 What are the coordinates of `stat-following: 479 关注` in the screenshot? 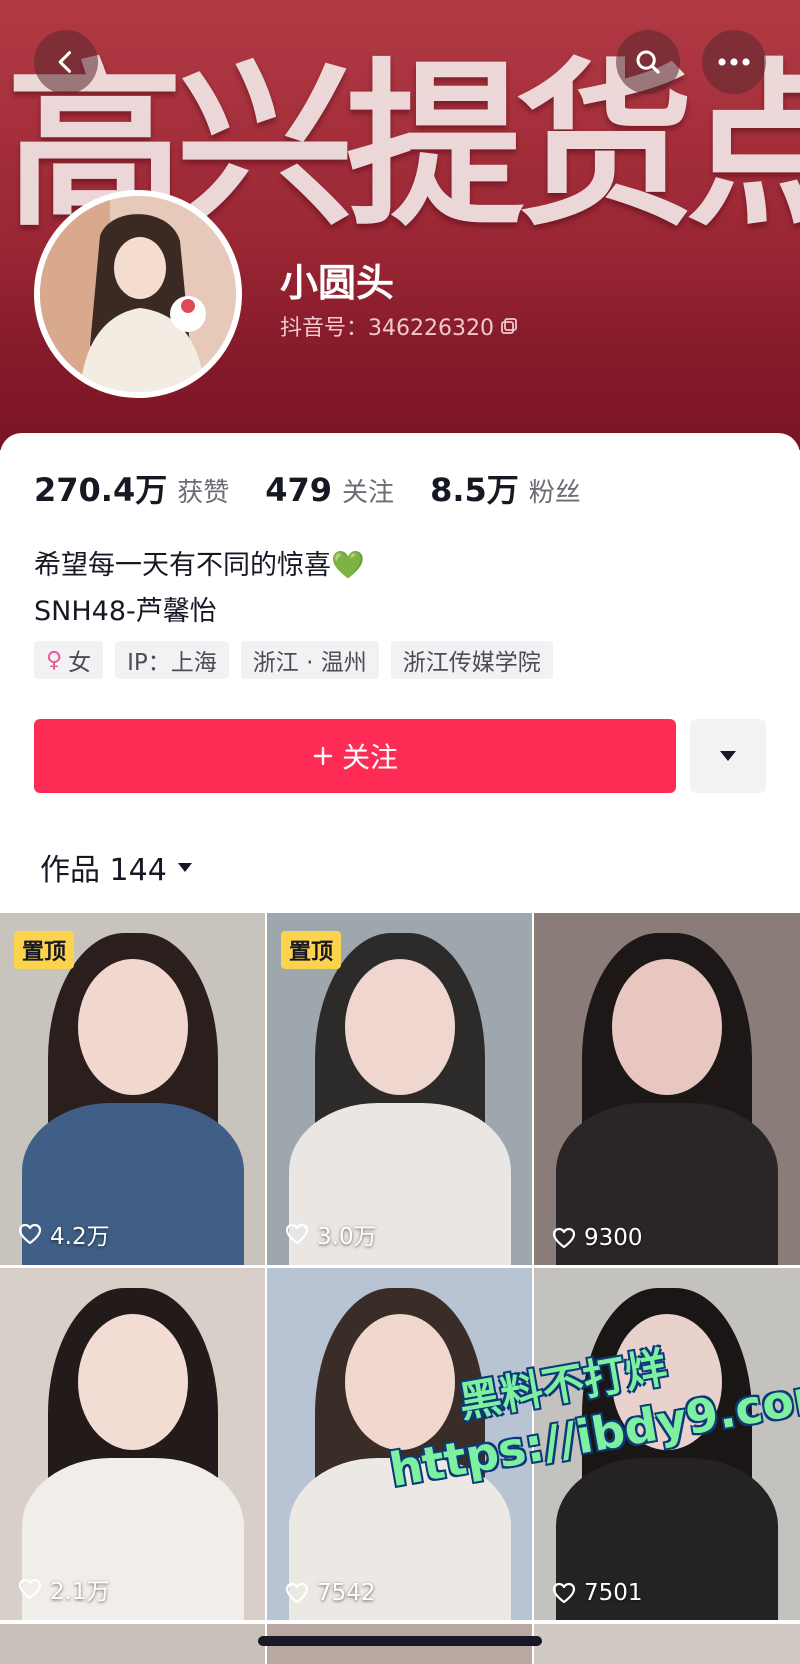 It's located at (329, 490).